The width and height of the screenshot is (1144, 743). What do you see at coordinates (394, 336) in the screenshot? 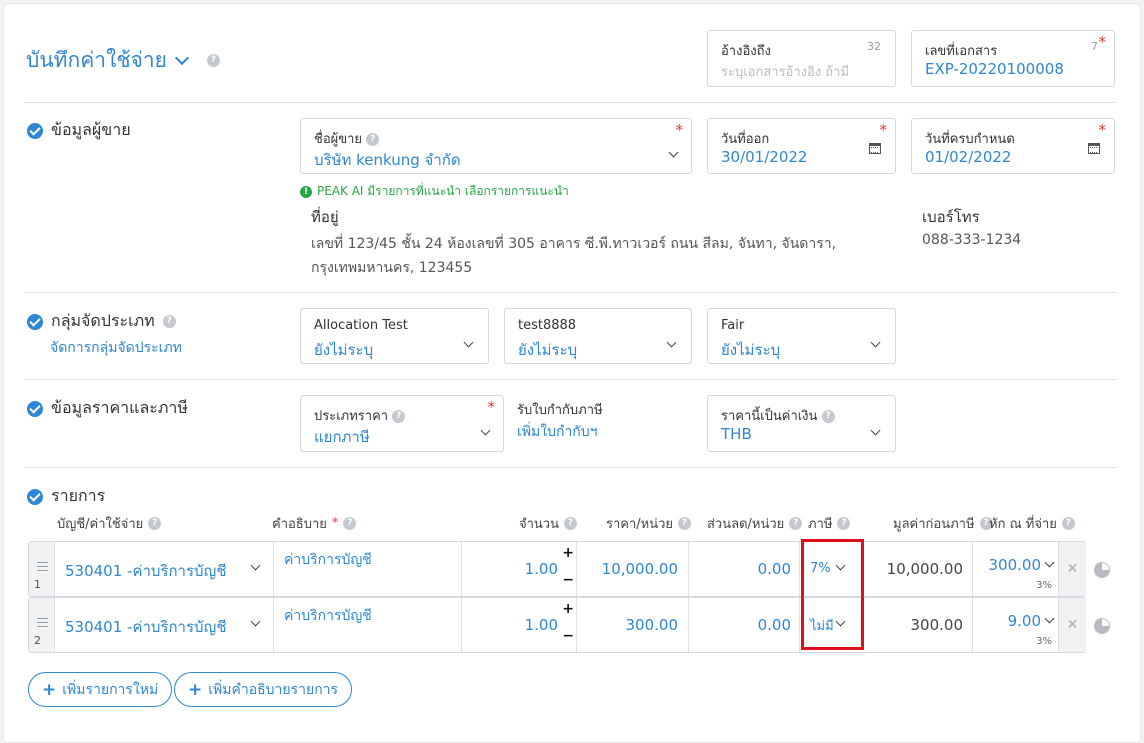
I see `group-select-1: Allocation Test ยังไม่ระบุ` at bounding box center [394, 336].